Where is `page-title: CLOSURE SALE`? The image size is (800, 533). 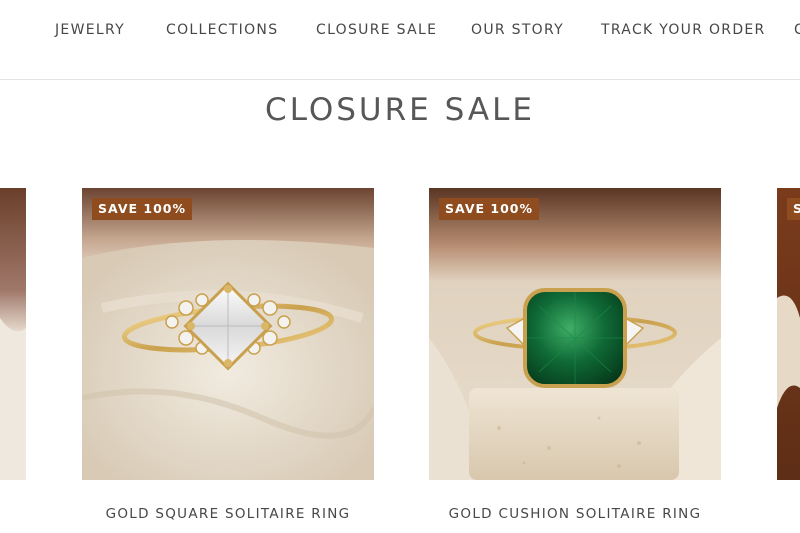 page-title: CLOSURE SALE is located at coordinates (400, 110).